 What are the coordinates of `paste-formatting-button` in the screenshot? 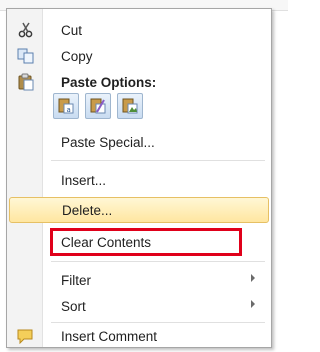 It's located at (98, 106).